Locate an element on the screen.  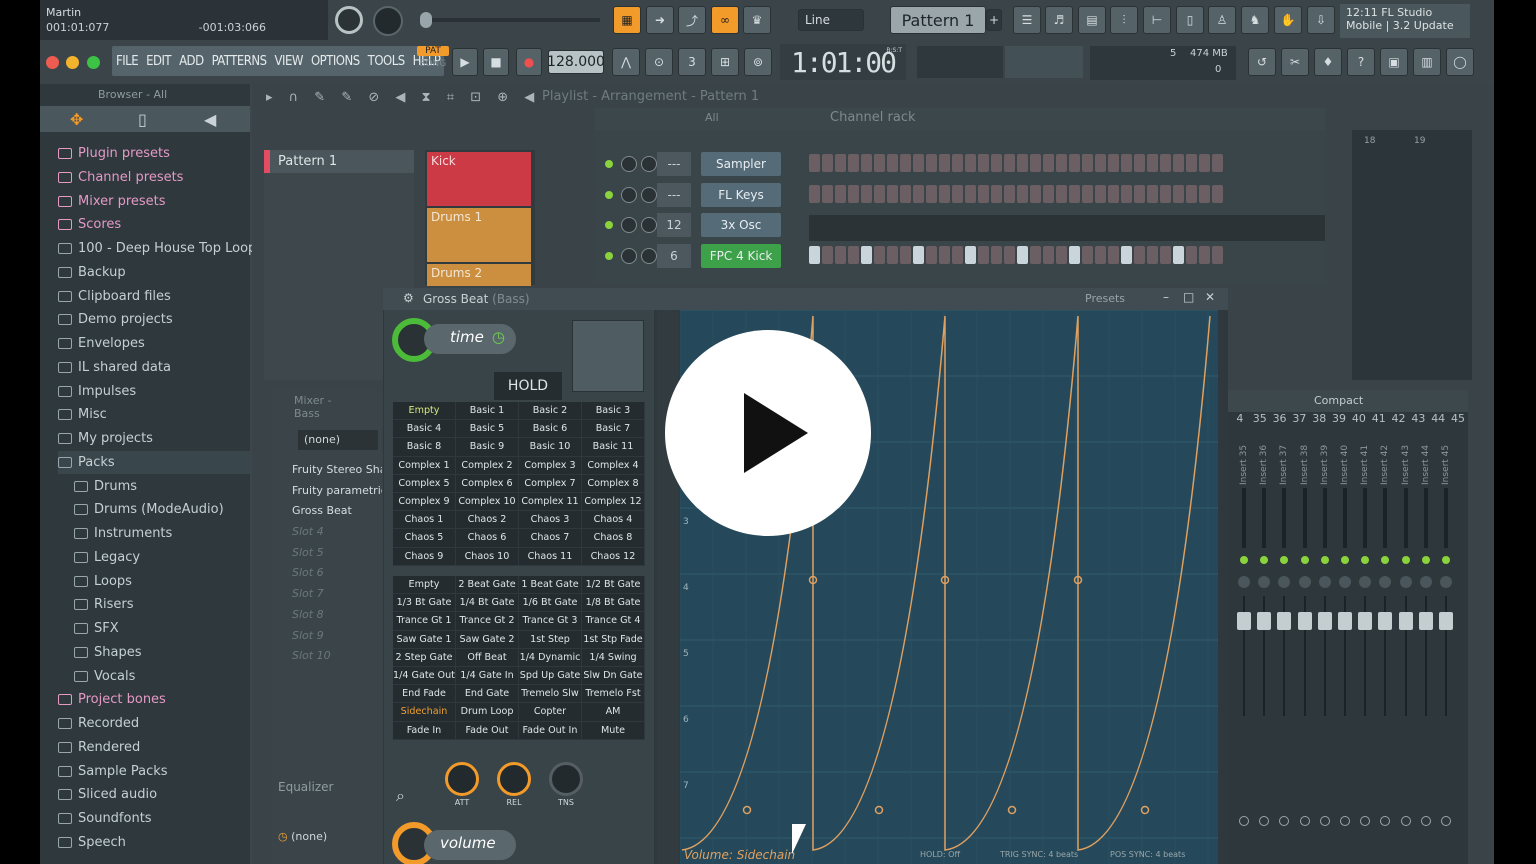
download-icon: ⇩ is located at coordinates (1321, 20).